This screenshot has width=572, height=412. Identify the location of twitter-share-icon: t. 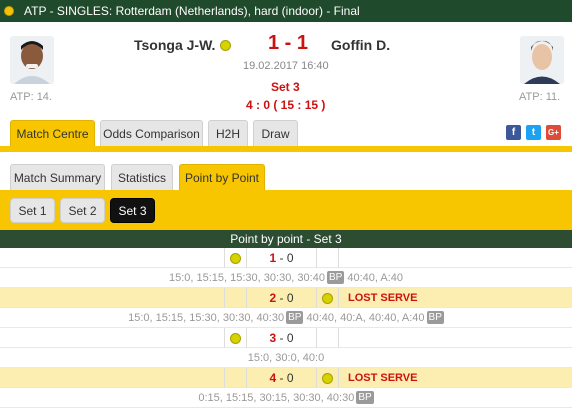
(533, 132).